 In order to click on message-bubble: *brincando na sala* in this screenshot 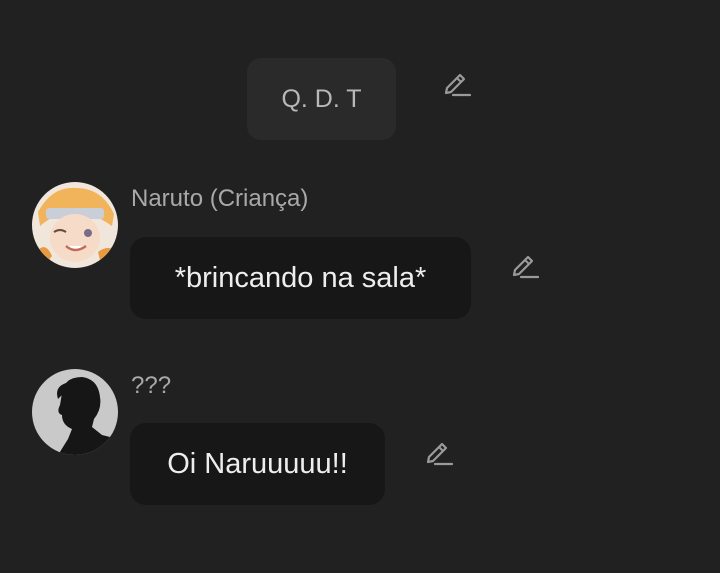, I will do `click(300, 278)`.